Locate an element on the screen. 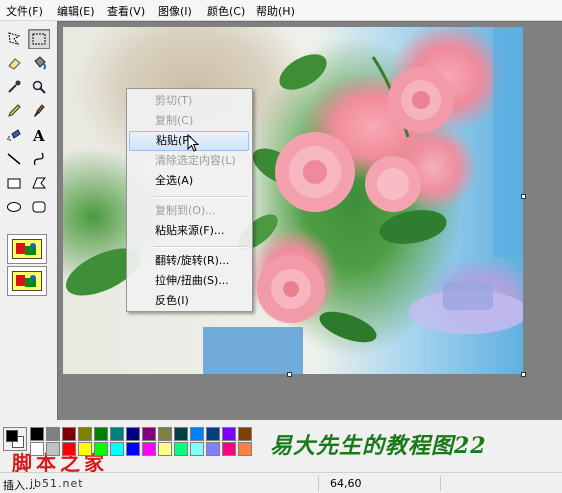 The image size is (562, 493). text-icon: A is located at coordinates (39, 135).